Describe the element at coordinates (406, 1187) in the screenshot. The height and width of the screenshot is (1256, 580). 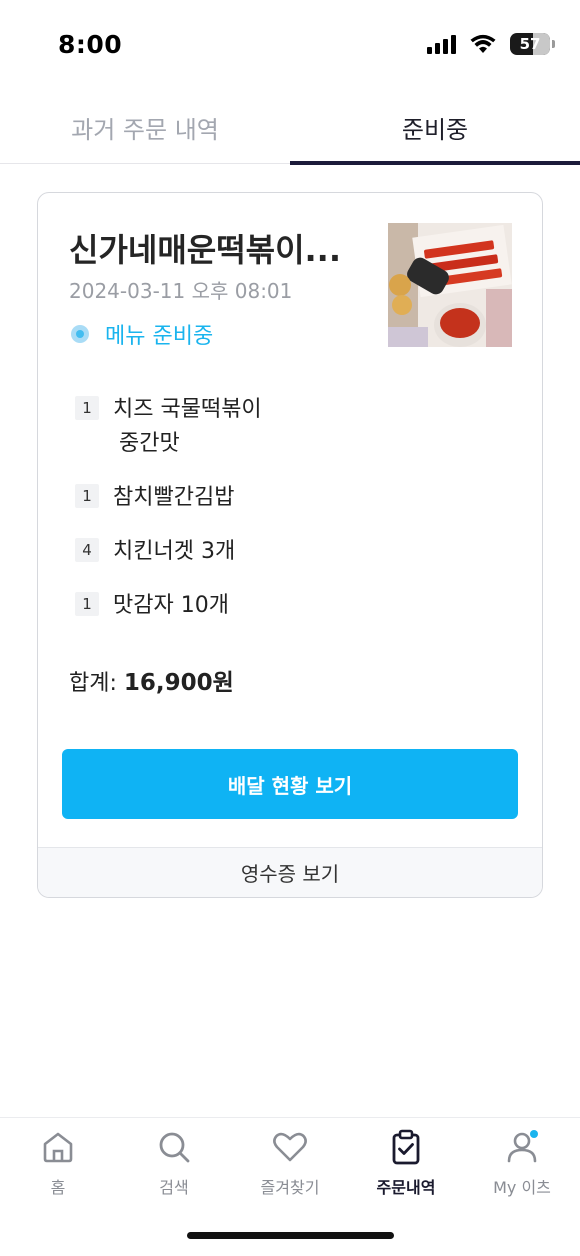
I see `nav-label: 주문내역` at that location.